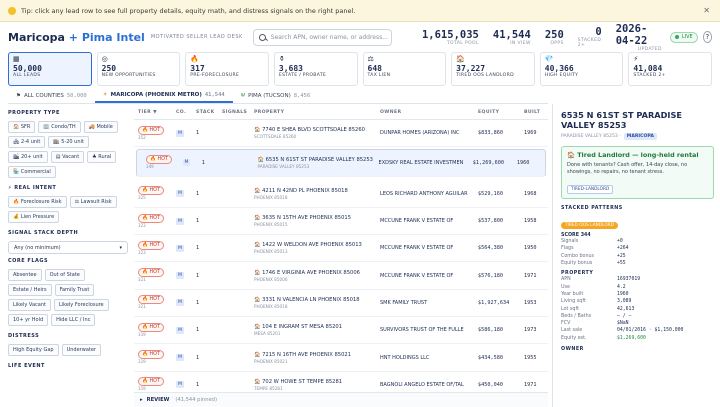 Image resolution: width=720 pixels, height=407 pixels. What do you see at coordinates (155, 133) in the screenshot?
I see `tier-cell: 🔥 HOT 352` at bounding box center [155, 133].